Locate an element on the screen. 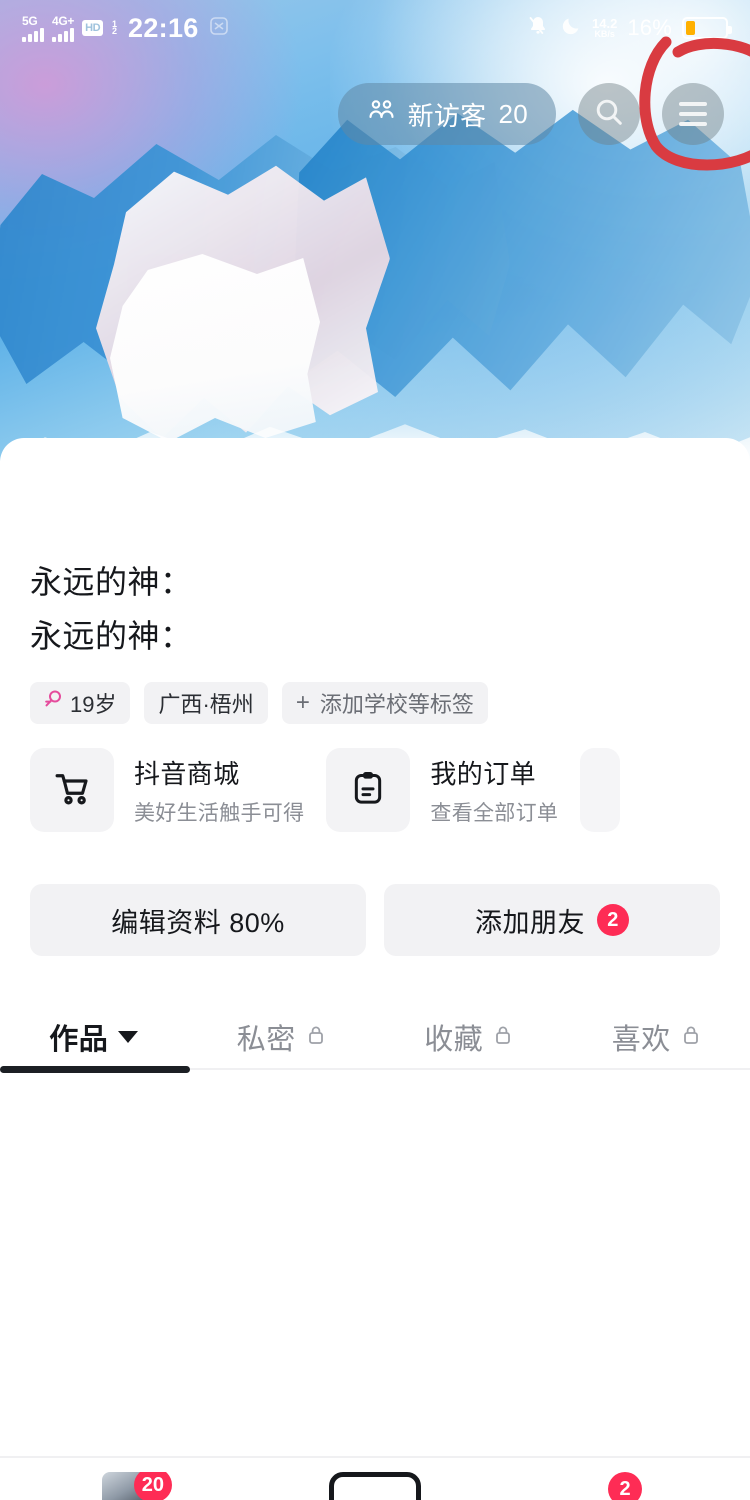 This screenshot has width=750, height=1500. profile-tag-age-label: 19岁 is located at coordinates (93, 704).